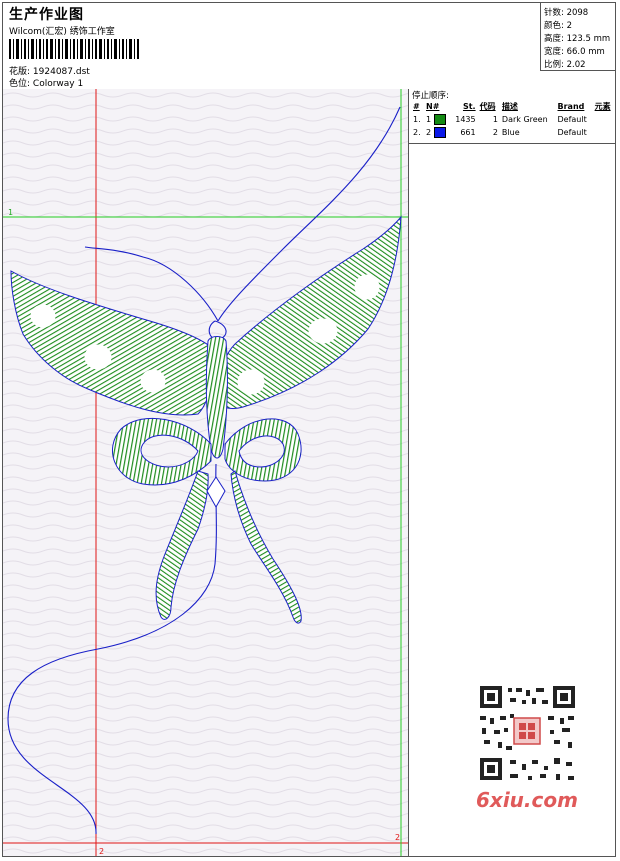 This screenshot has height=861, width=620. Describe the element at coordinates (571, 106) in the screenshot. I see `col-brand: Brand` at that location.